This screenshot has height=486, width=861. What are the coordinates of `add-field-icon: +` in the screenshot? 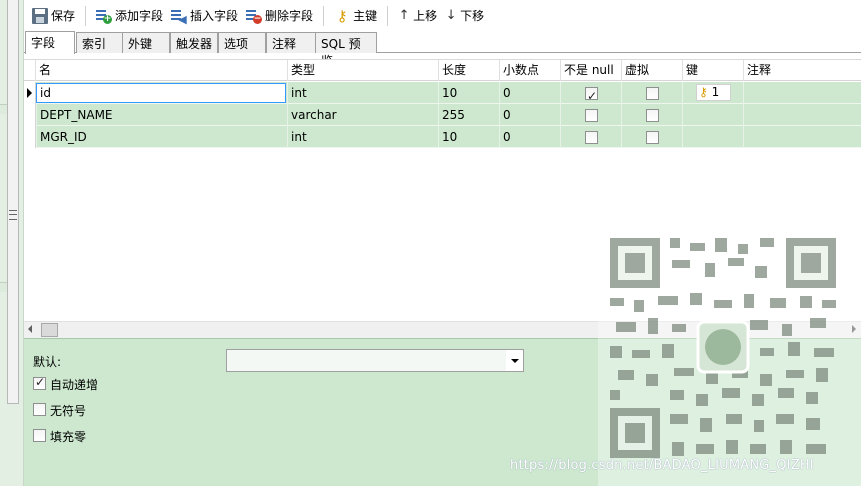 It's located at (104, 16).